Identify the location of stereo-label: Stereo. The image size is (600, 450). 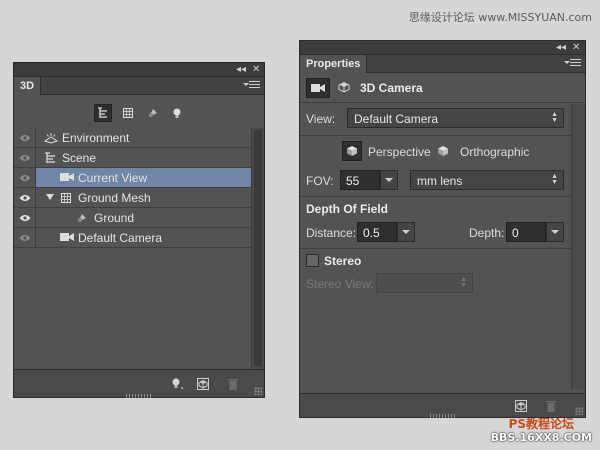
(342, 261).